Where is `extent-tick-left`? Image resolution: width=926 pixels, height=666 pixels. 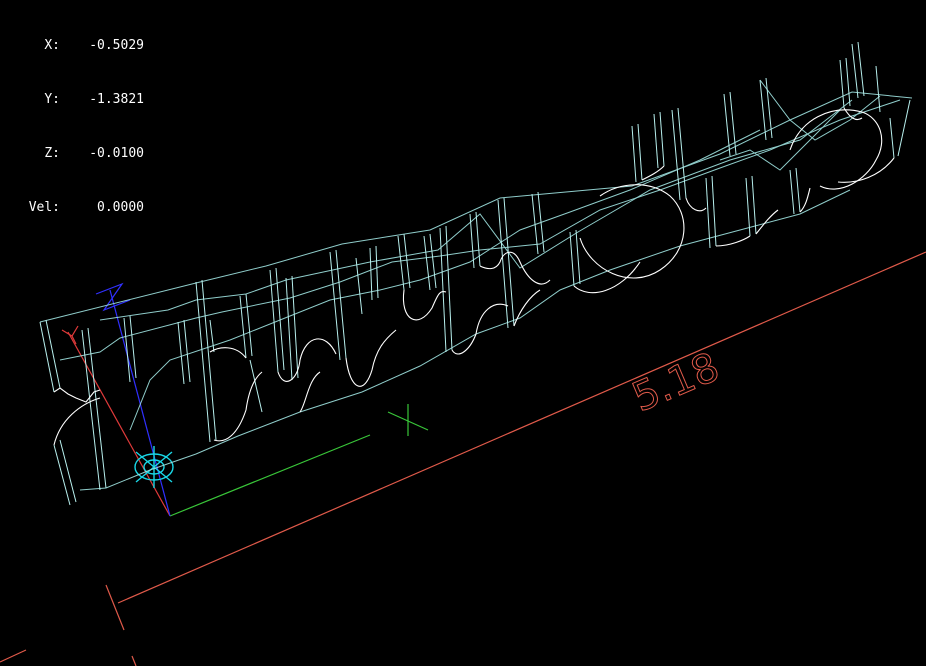 extent-tick-left is located at coordinates (115, 607).